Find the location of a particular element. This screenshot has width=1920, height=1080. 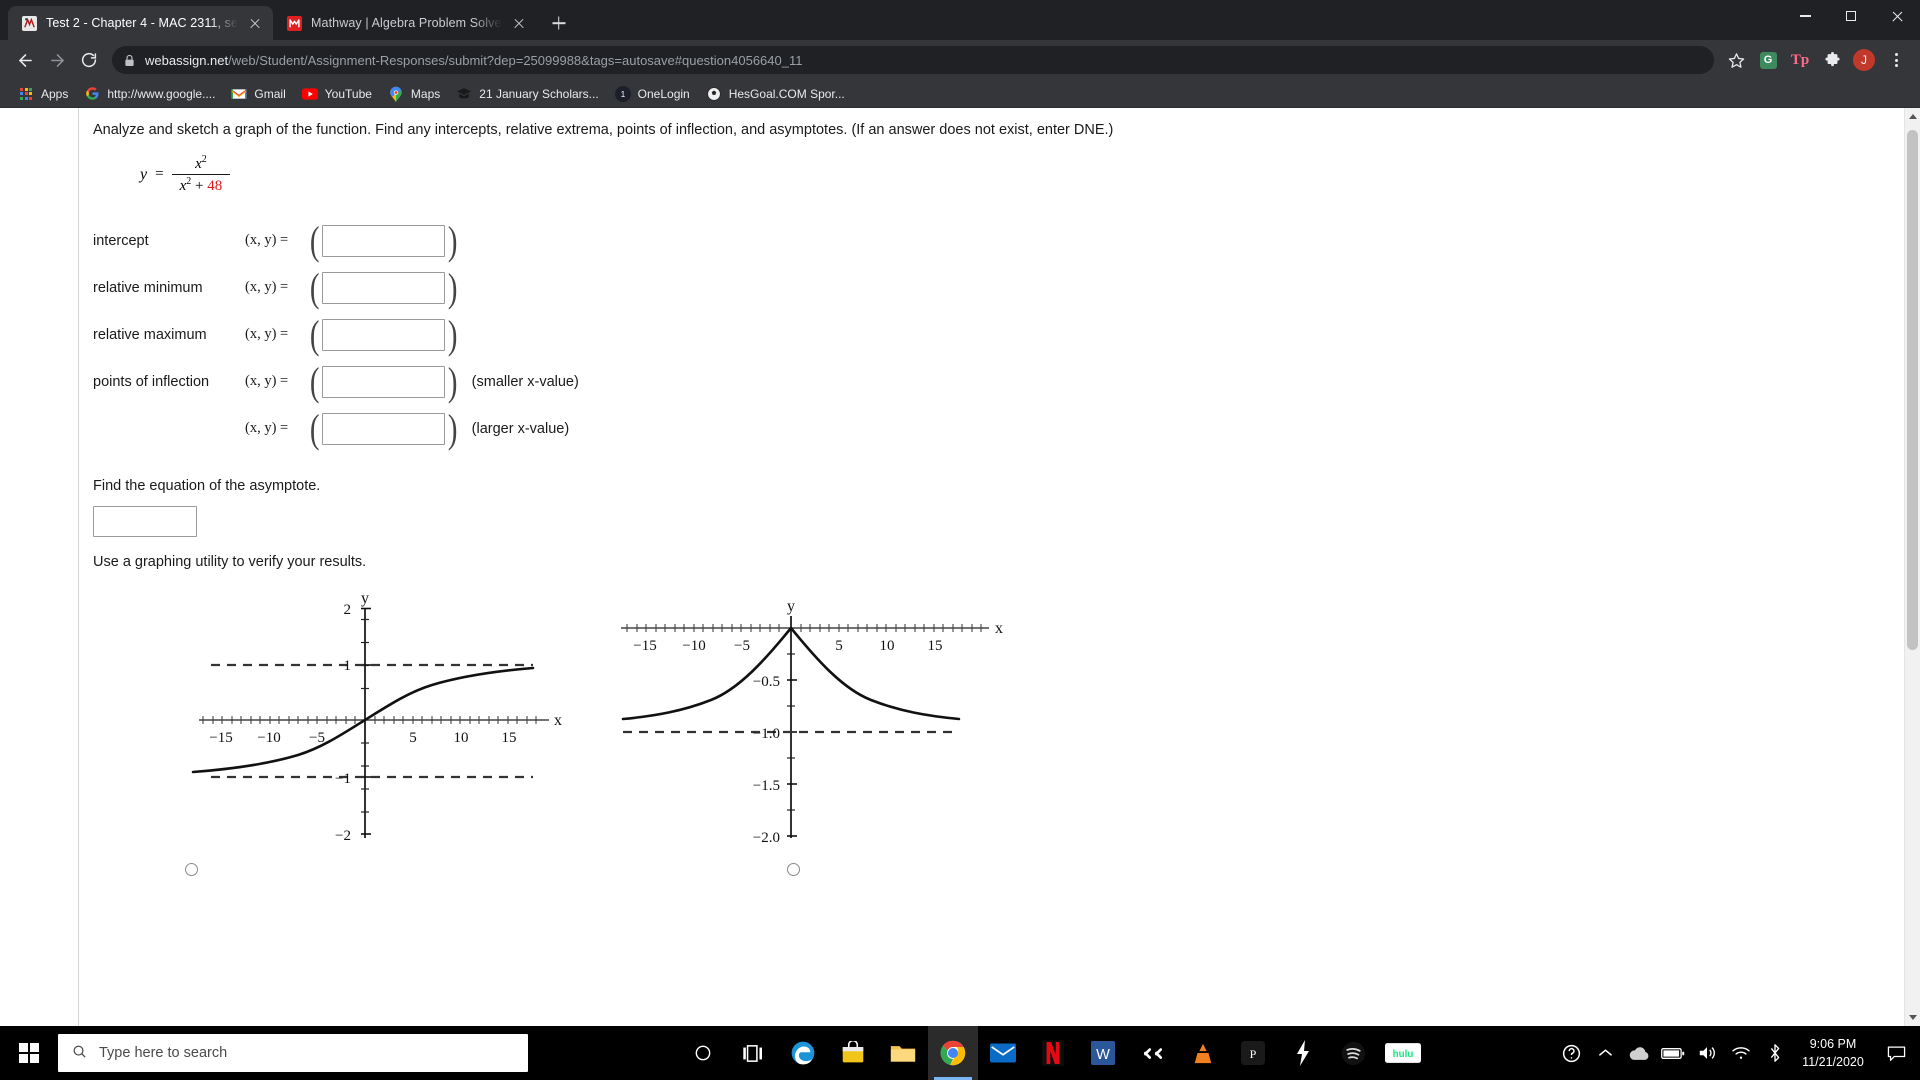

inflection-larger-input is located at coordinates (384, 428).